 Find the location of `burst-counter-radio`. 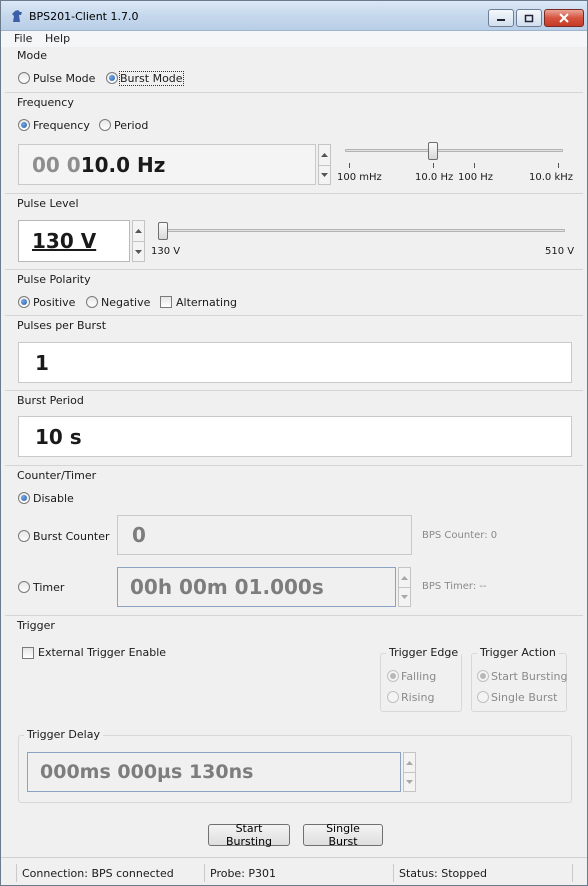

burst-counter-radio is located at coordinates (24, 536).